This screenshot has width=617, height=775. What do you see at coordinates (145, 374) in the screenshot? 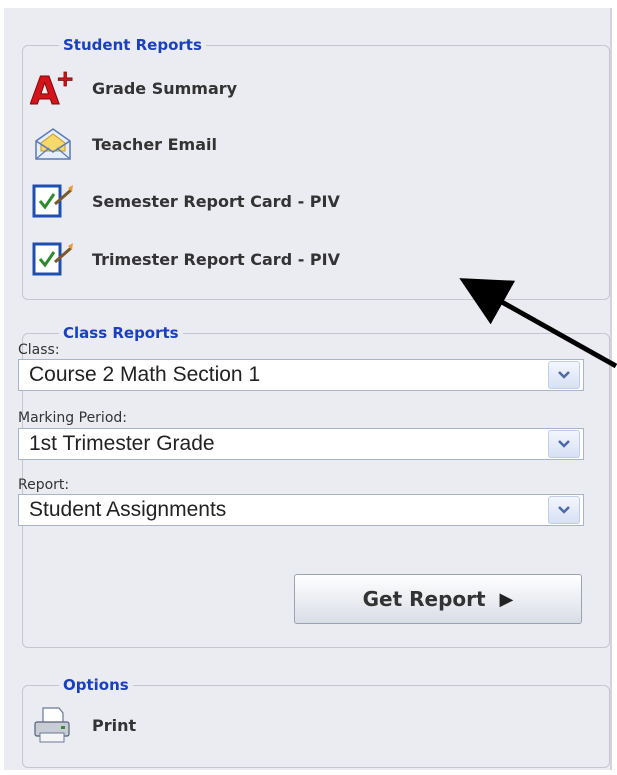
I see `class-select-value: Course 2 Math Section 1` at bounding box center [145, 374].